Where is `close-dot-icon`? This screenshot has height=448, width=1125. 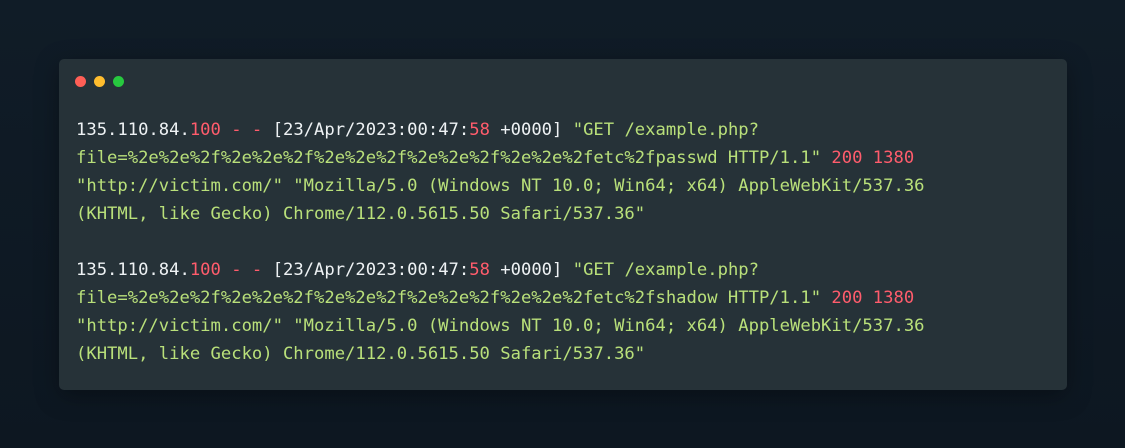
close-dot-icon is located at coordinates (80, 81).